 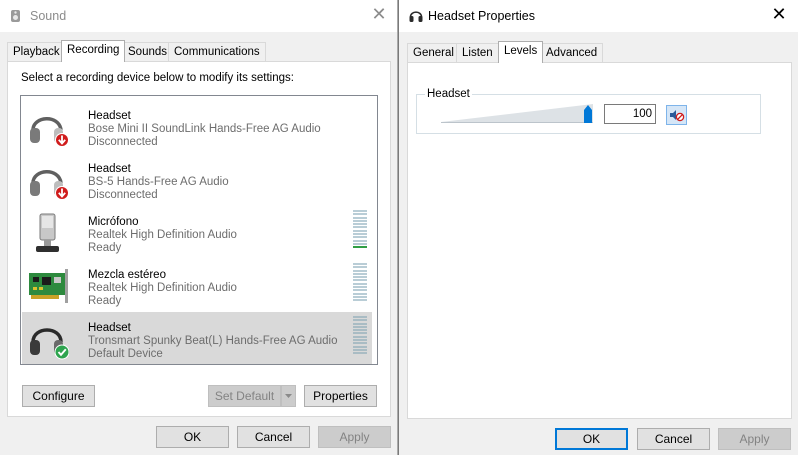 What do you see at coordinates (47, 232) in the screenshot?
I see `microphone-icon` at bounding box center [47, 232].